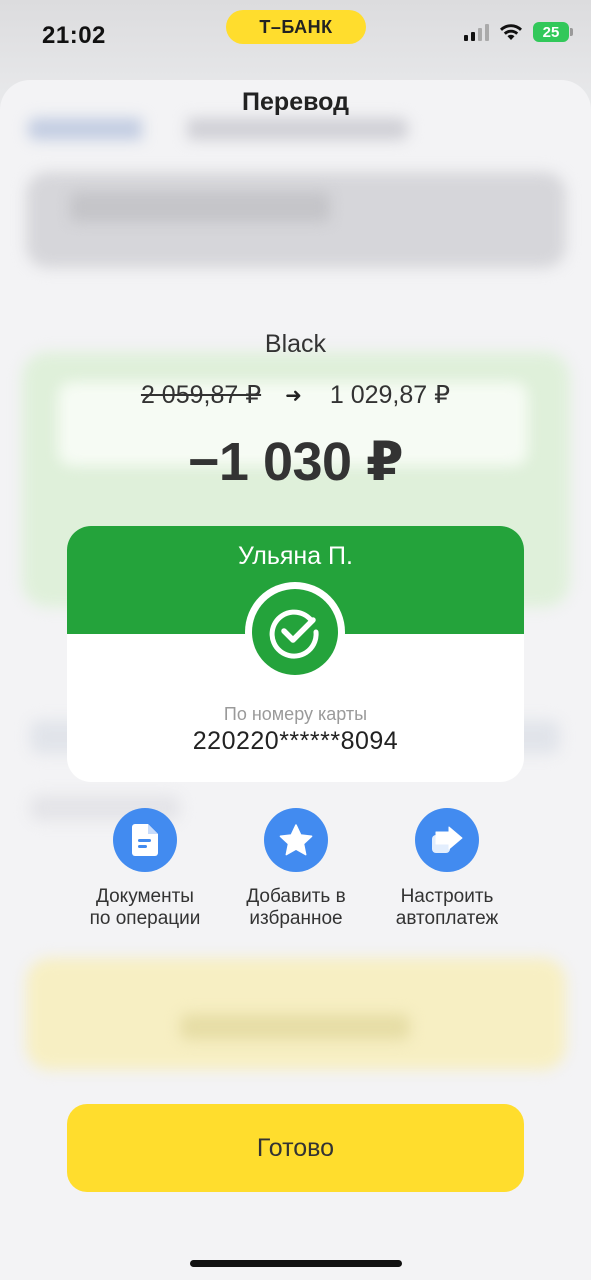 This screenshot has height=1280, width=591. I want to click on home-indicator, so click(296, 1263).